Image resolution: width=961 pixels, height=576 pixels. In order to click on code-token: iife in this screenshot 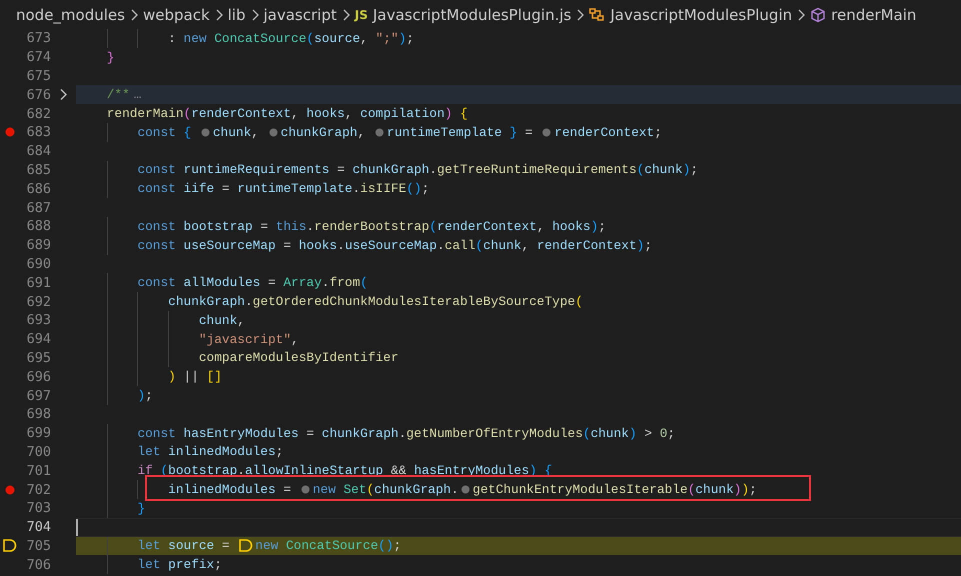, I will do `click(199, 188)`.